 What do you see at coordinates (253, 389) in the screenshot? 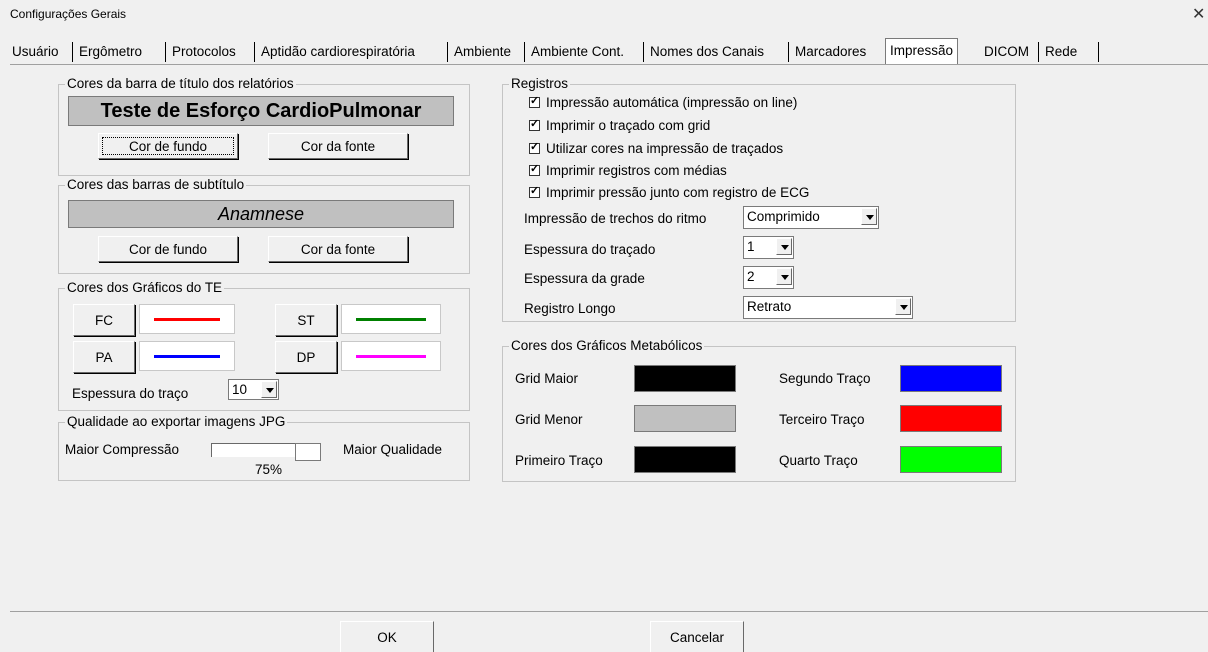
I see `thickness-select: 10` at bounding box center [253, 389].